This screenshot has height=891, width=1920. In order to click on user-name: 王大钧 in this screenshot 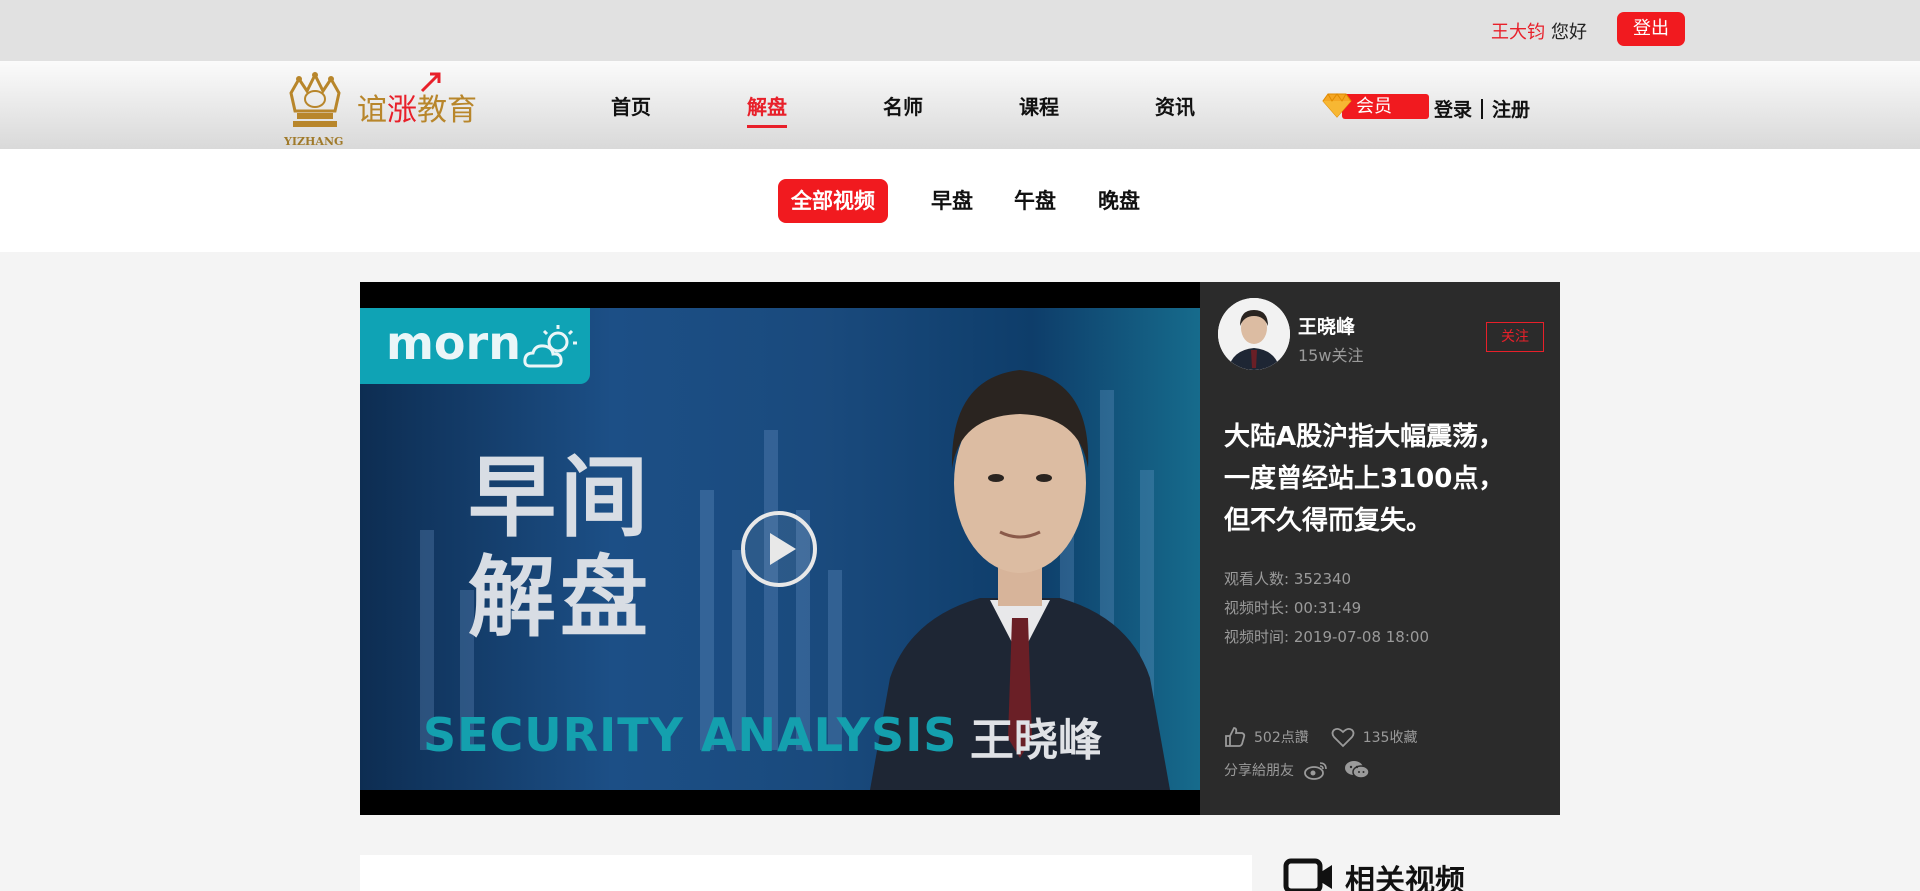, I will do `click(1518, 32)`.